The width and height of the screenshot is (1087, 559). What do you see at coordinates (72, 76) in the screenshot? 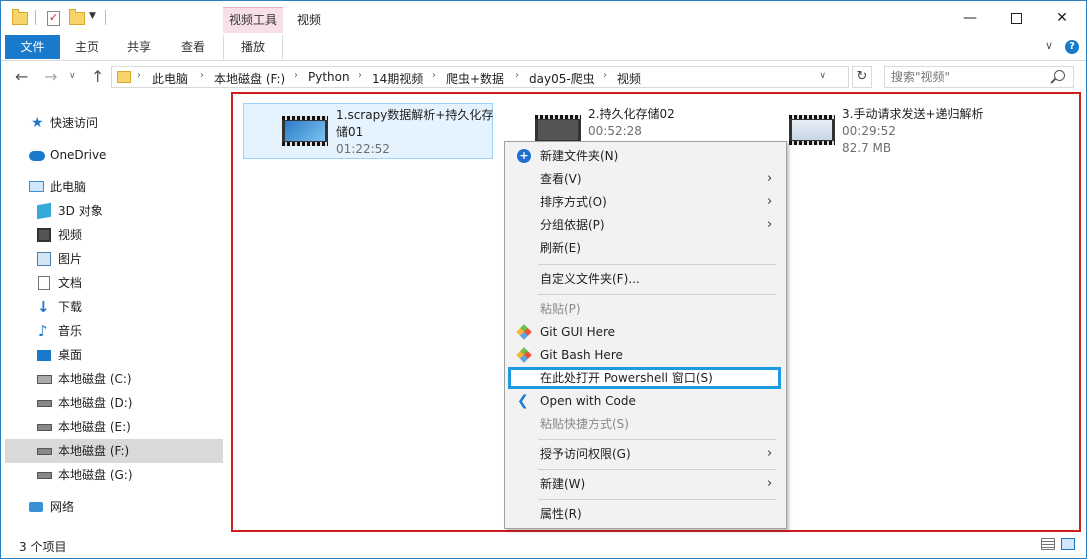
I see `recent-locations-button: ∨` at bounding box center [72, 76].